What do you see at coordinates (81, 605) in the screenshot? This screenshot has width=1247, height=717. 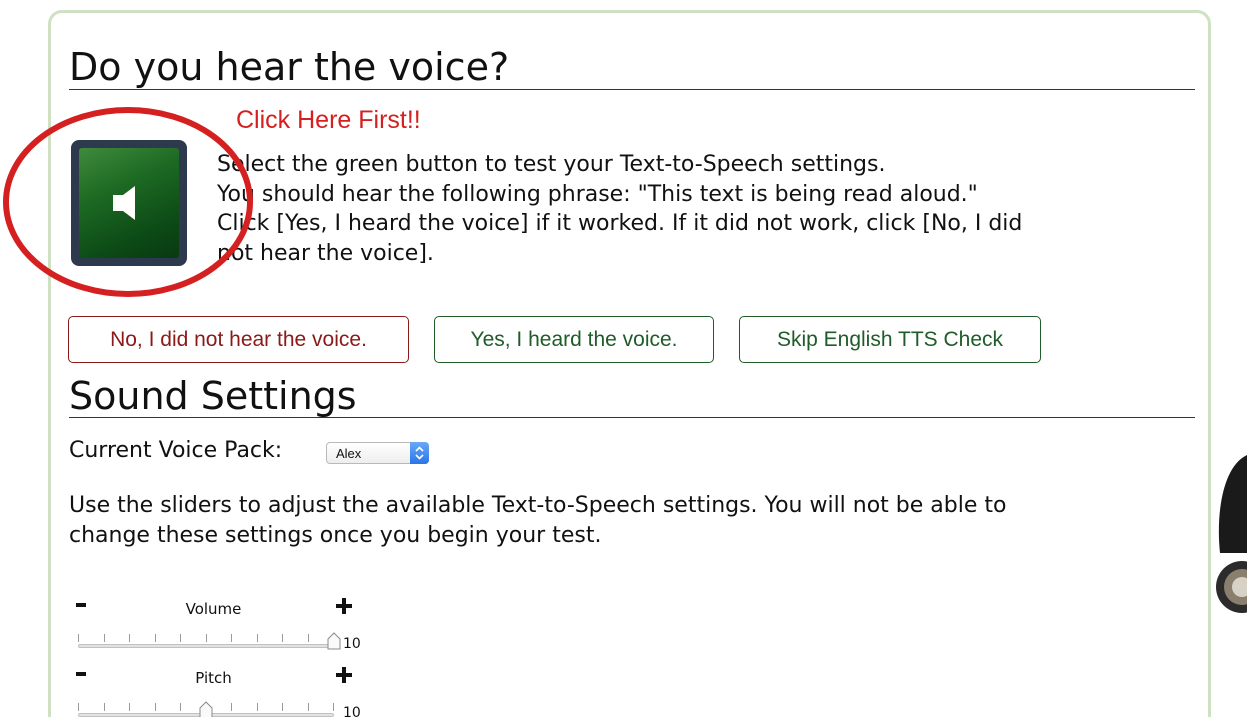 I see `volume-decrease-button` at bounding box center [81, 605].